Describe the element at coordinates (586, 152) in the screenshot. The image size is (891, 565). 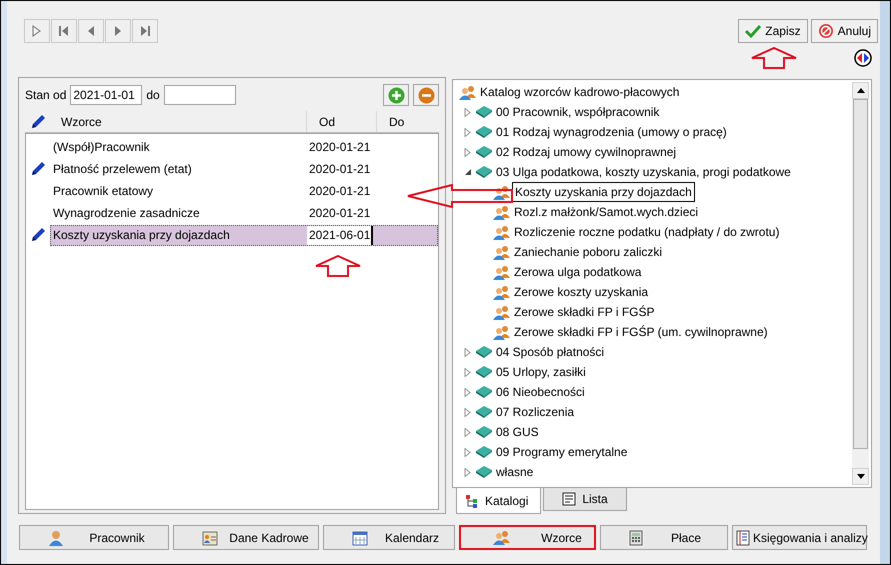
I see `tree-item: 02 Rodzaj umowy cywilnoprawnej` at that location.